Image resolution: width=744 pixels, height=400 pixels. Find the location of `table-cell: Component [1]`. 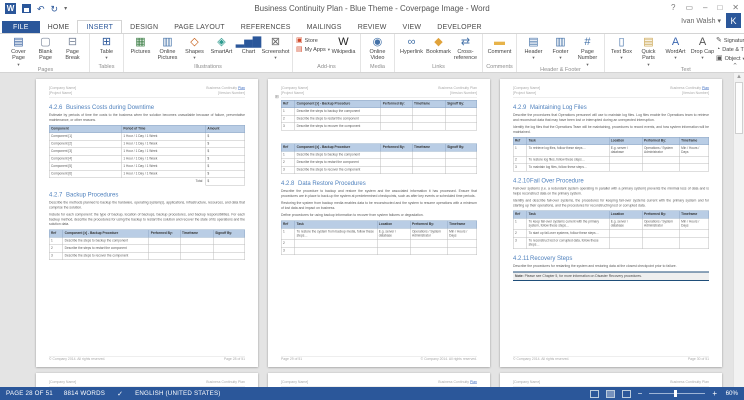

table-cell: Component [1] is located at coordinates (85, 136).